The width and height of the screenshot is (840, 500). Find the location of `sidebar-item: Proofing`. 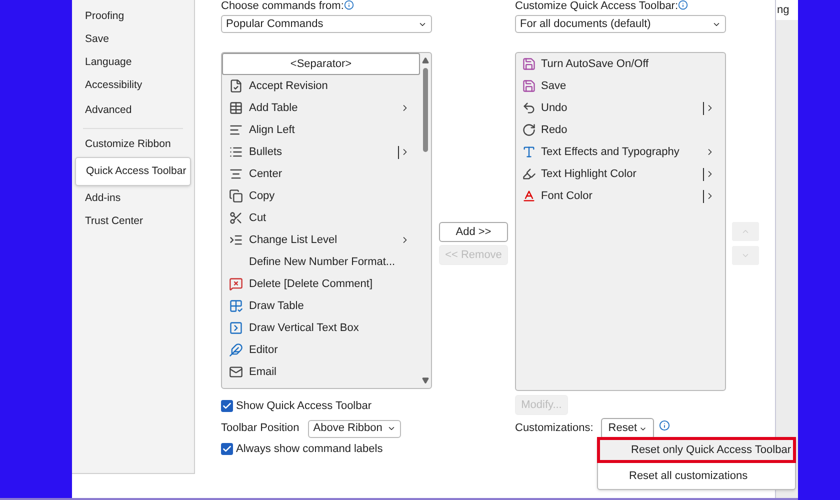

sidebar-item: Proofing is located at coordinates (133, 16).